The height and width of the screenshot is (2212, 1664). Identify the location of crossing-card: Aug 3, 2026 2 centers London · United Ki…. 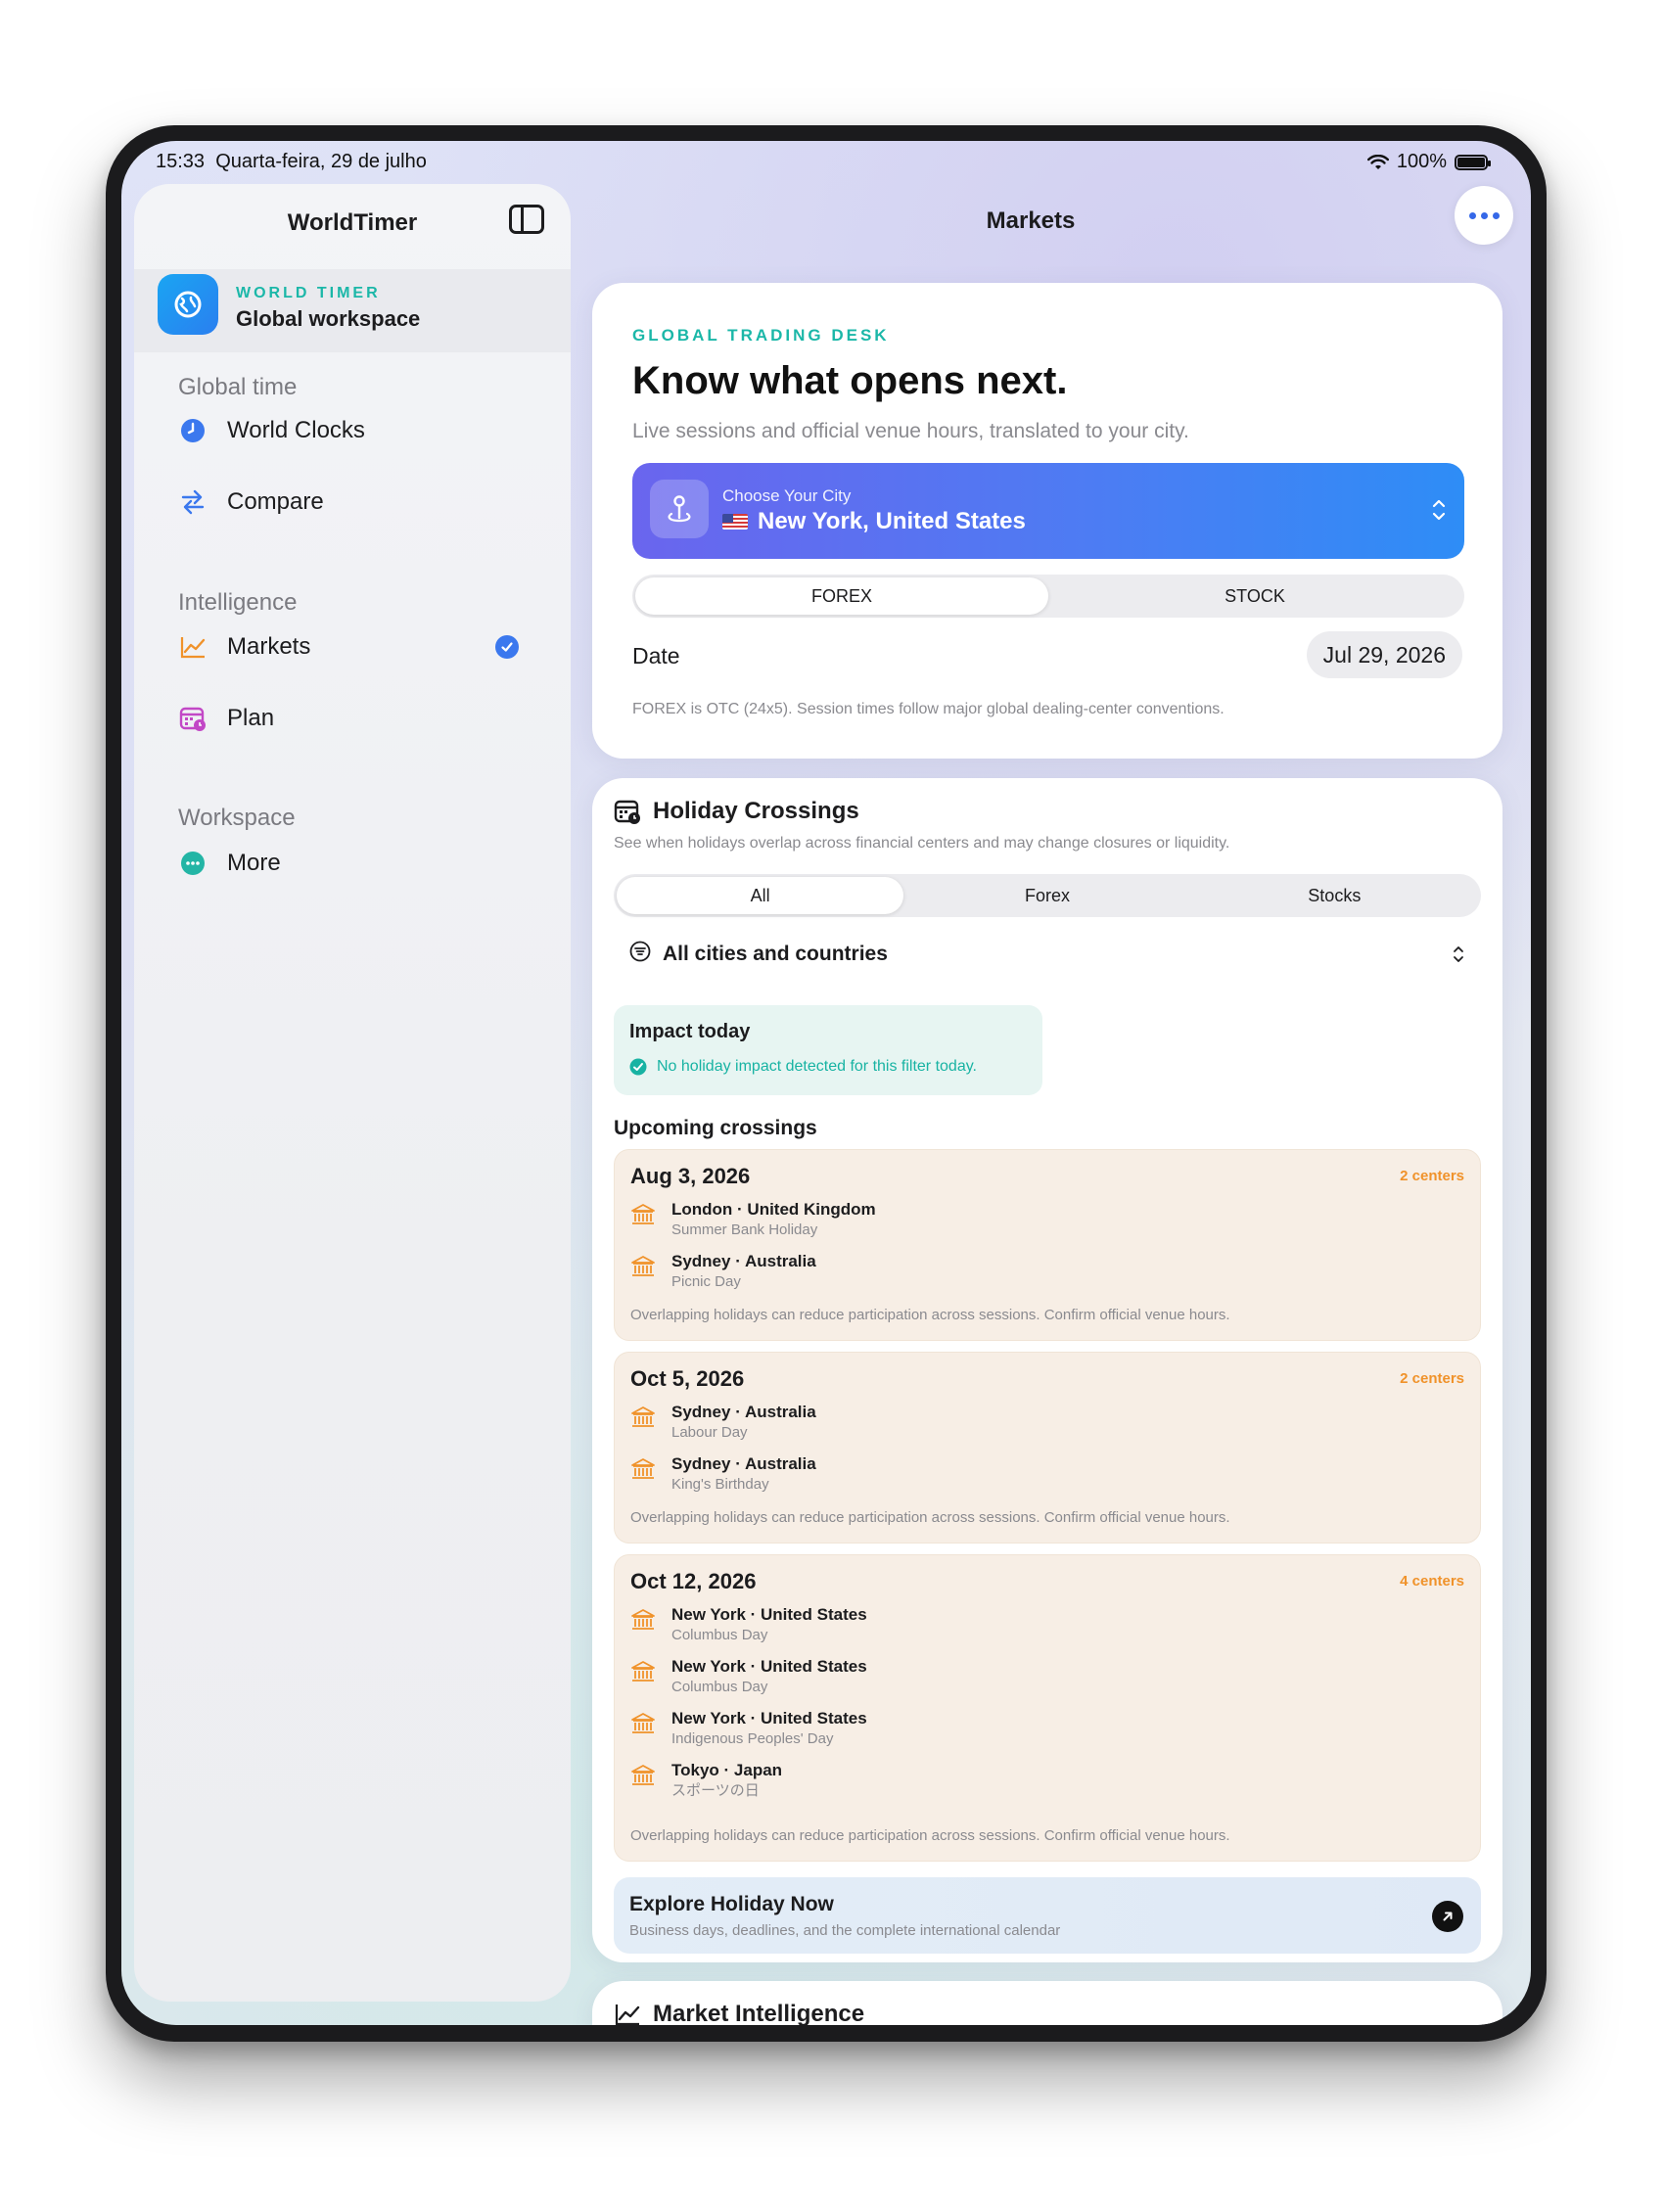
(1048, 1245).